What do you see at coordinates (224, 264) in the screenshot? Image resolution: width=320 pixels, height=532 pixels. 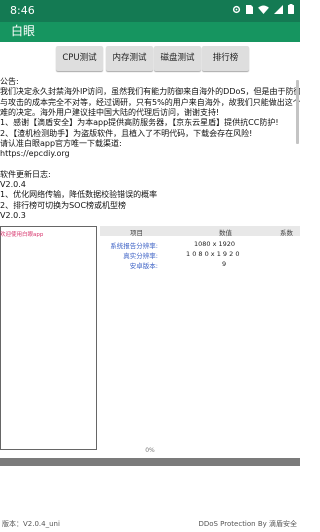 I see `row-value-android-version: 9` at bounding box center [224, 264].